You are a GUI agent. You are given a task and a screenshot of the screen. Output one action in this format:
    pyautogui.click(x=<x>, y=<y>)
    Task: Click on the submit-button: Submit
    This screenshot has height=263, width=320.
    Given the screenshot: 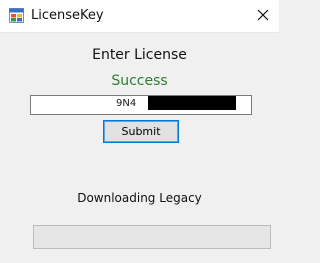 What is the action you would take?
    pyautogui.click(x=141, y=131)
    